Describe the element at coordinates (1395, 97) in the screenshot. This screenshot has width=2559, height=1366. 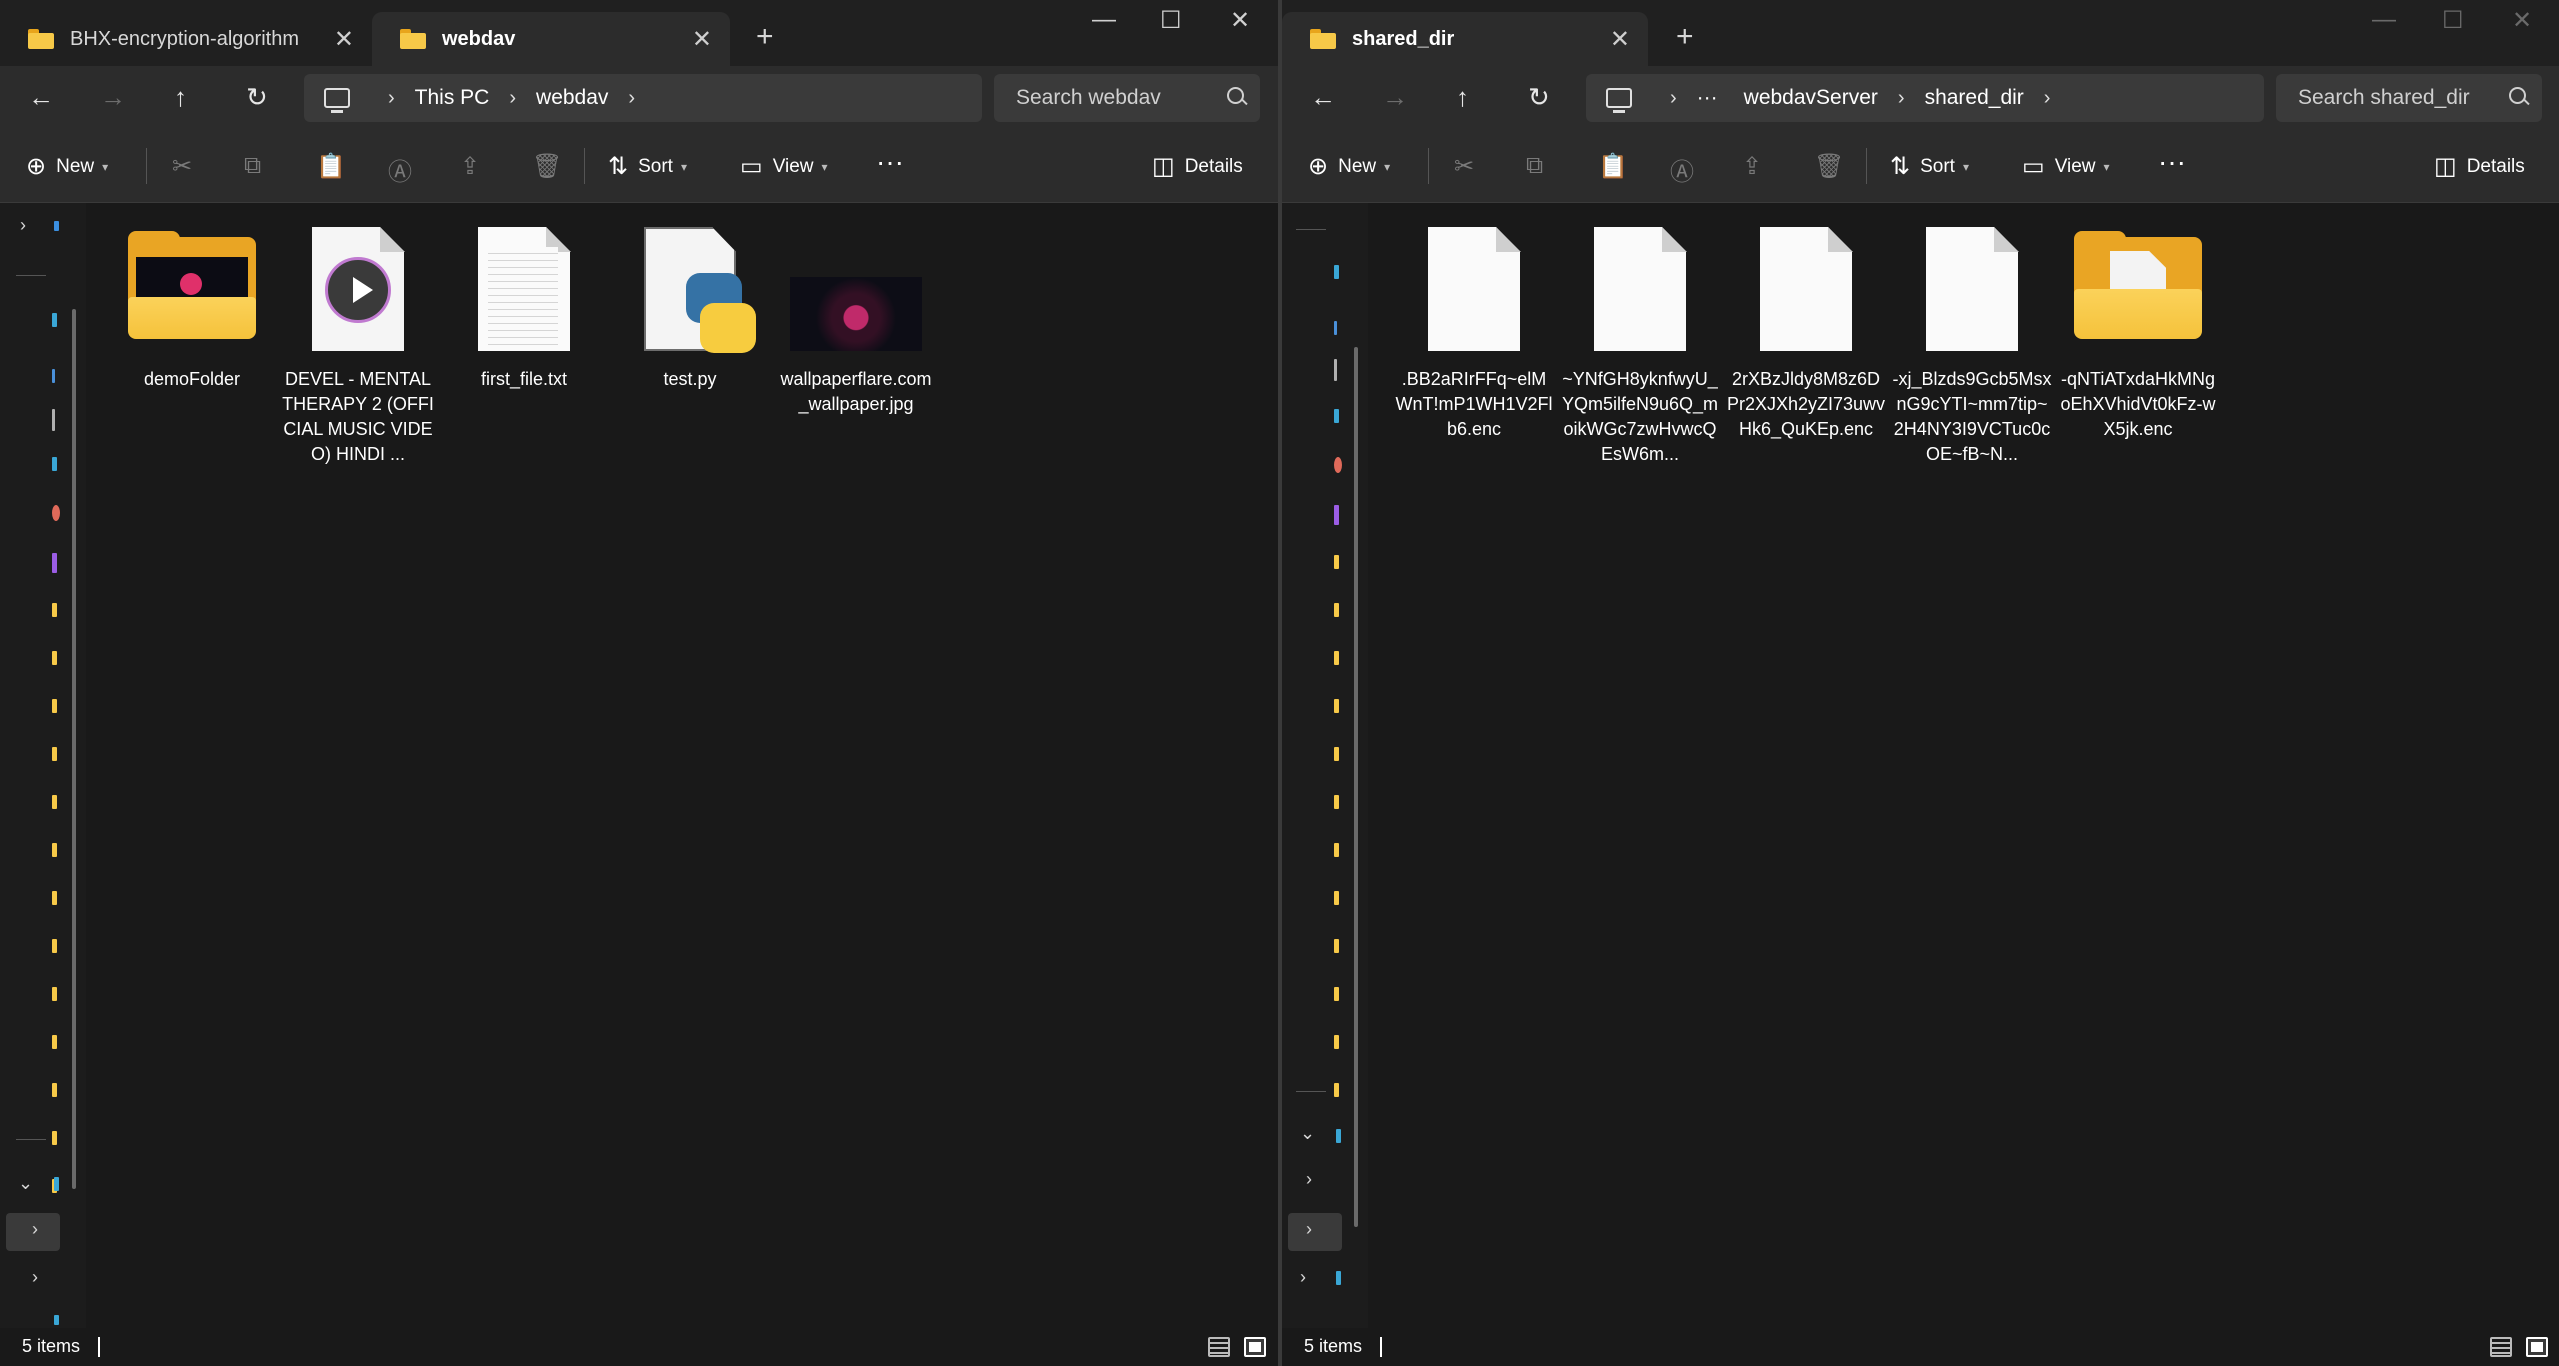
I see `forward-button: →` at that location.